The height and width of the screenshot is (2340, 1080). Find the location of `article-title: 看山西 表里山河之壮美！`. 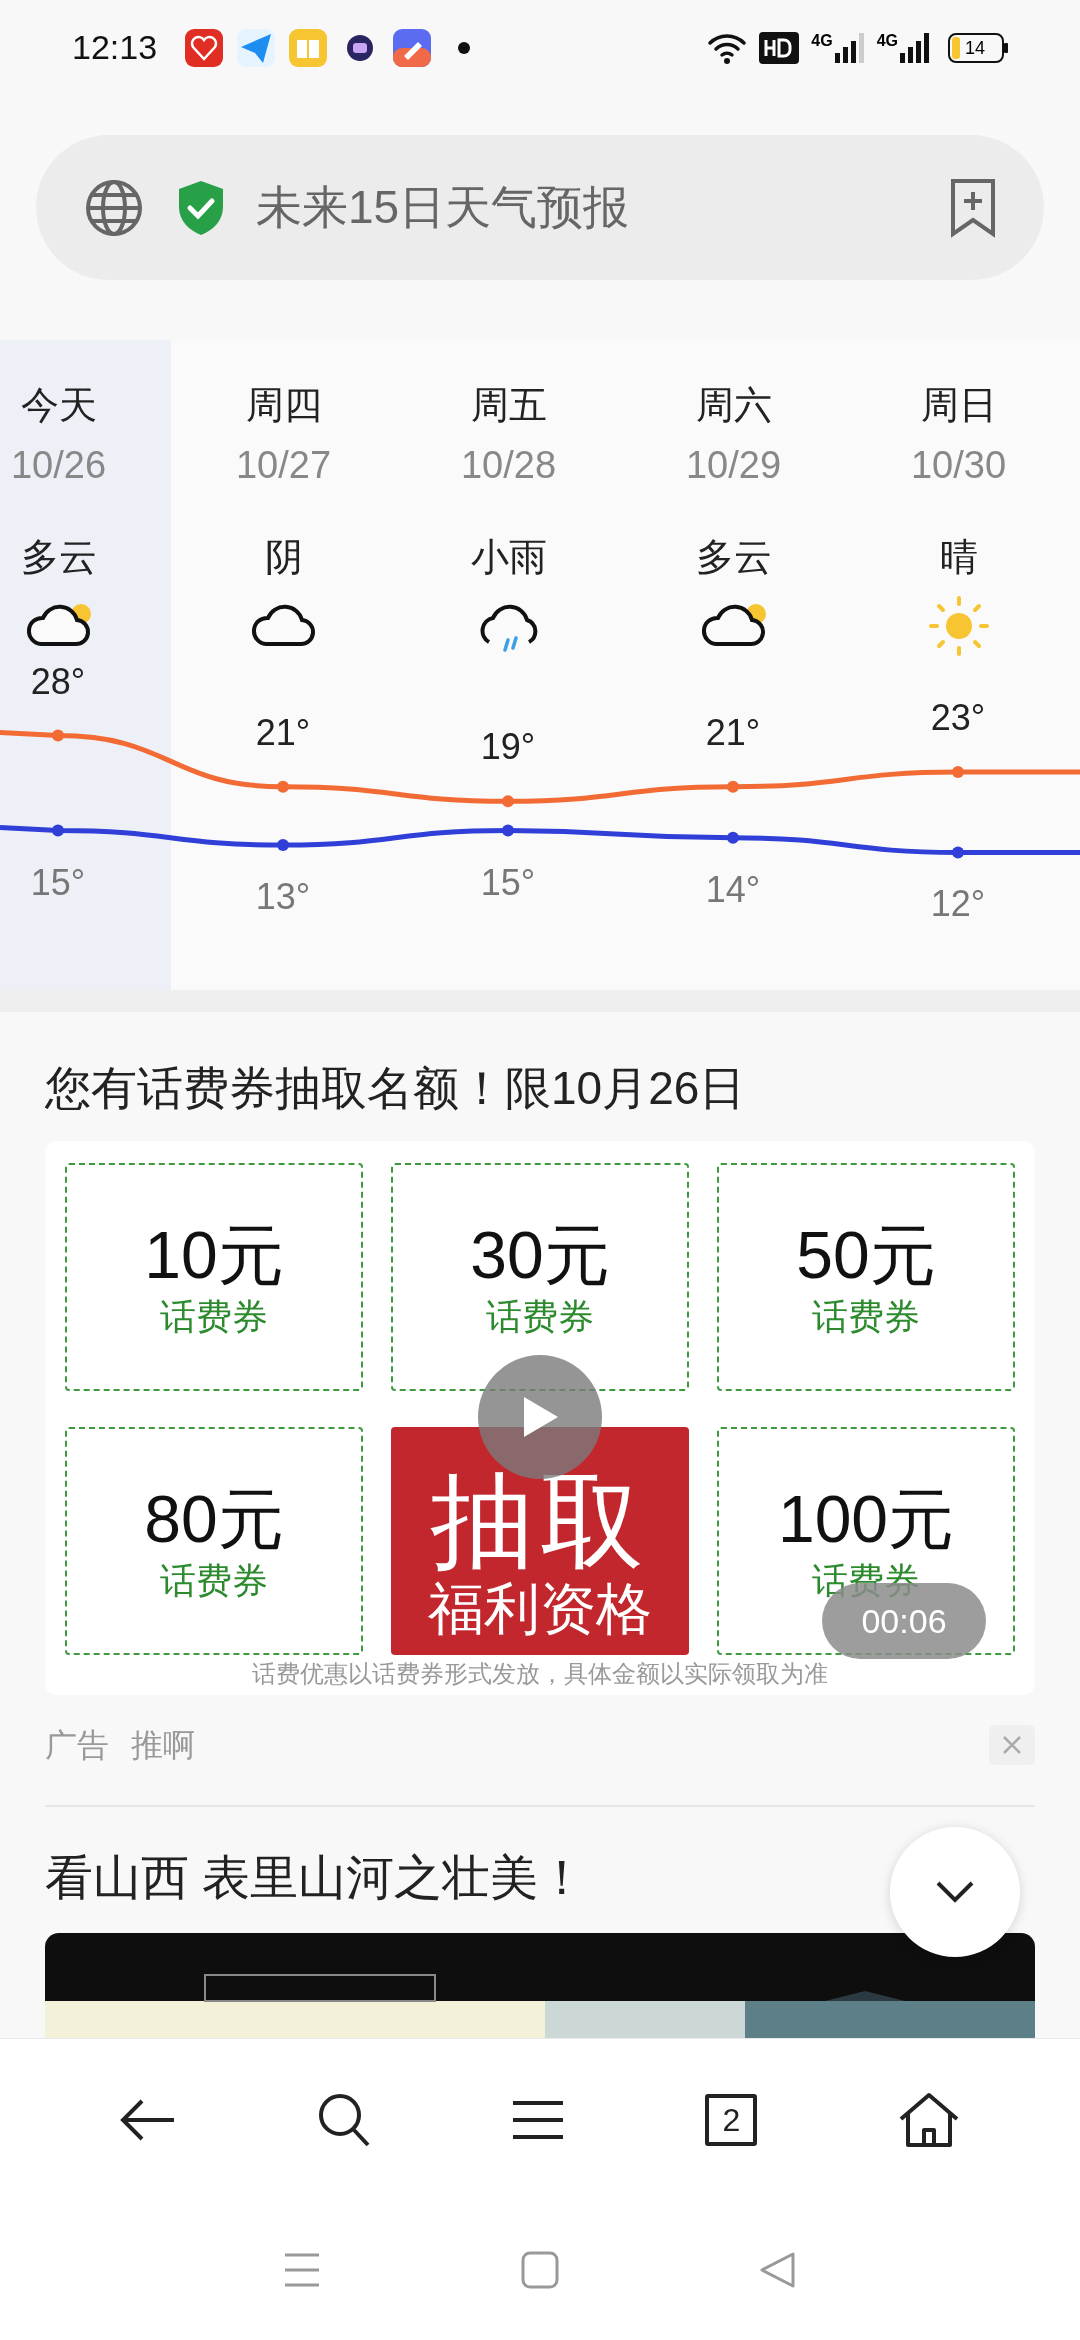

article-title: 看山西 表里山河之壮美！ is located at coordinates (316, 1878).